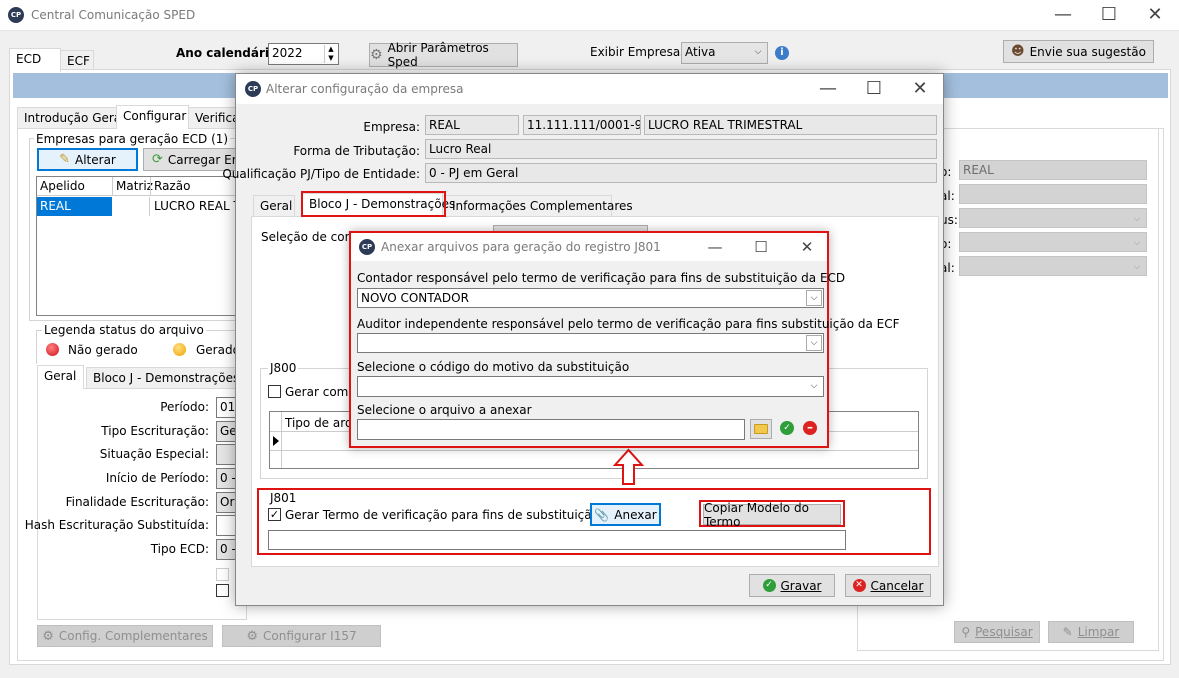  What do you see at coordinates (1091, 632) in the screenshot?
I see `limpar-button: ✎ Limpar` at bounding box center [1091, 632].